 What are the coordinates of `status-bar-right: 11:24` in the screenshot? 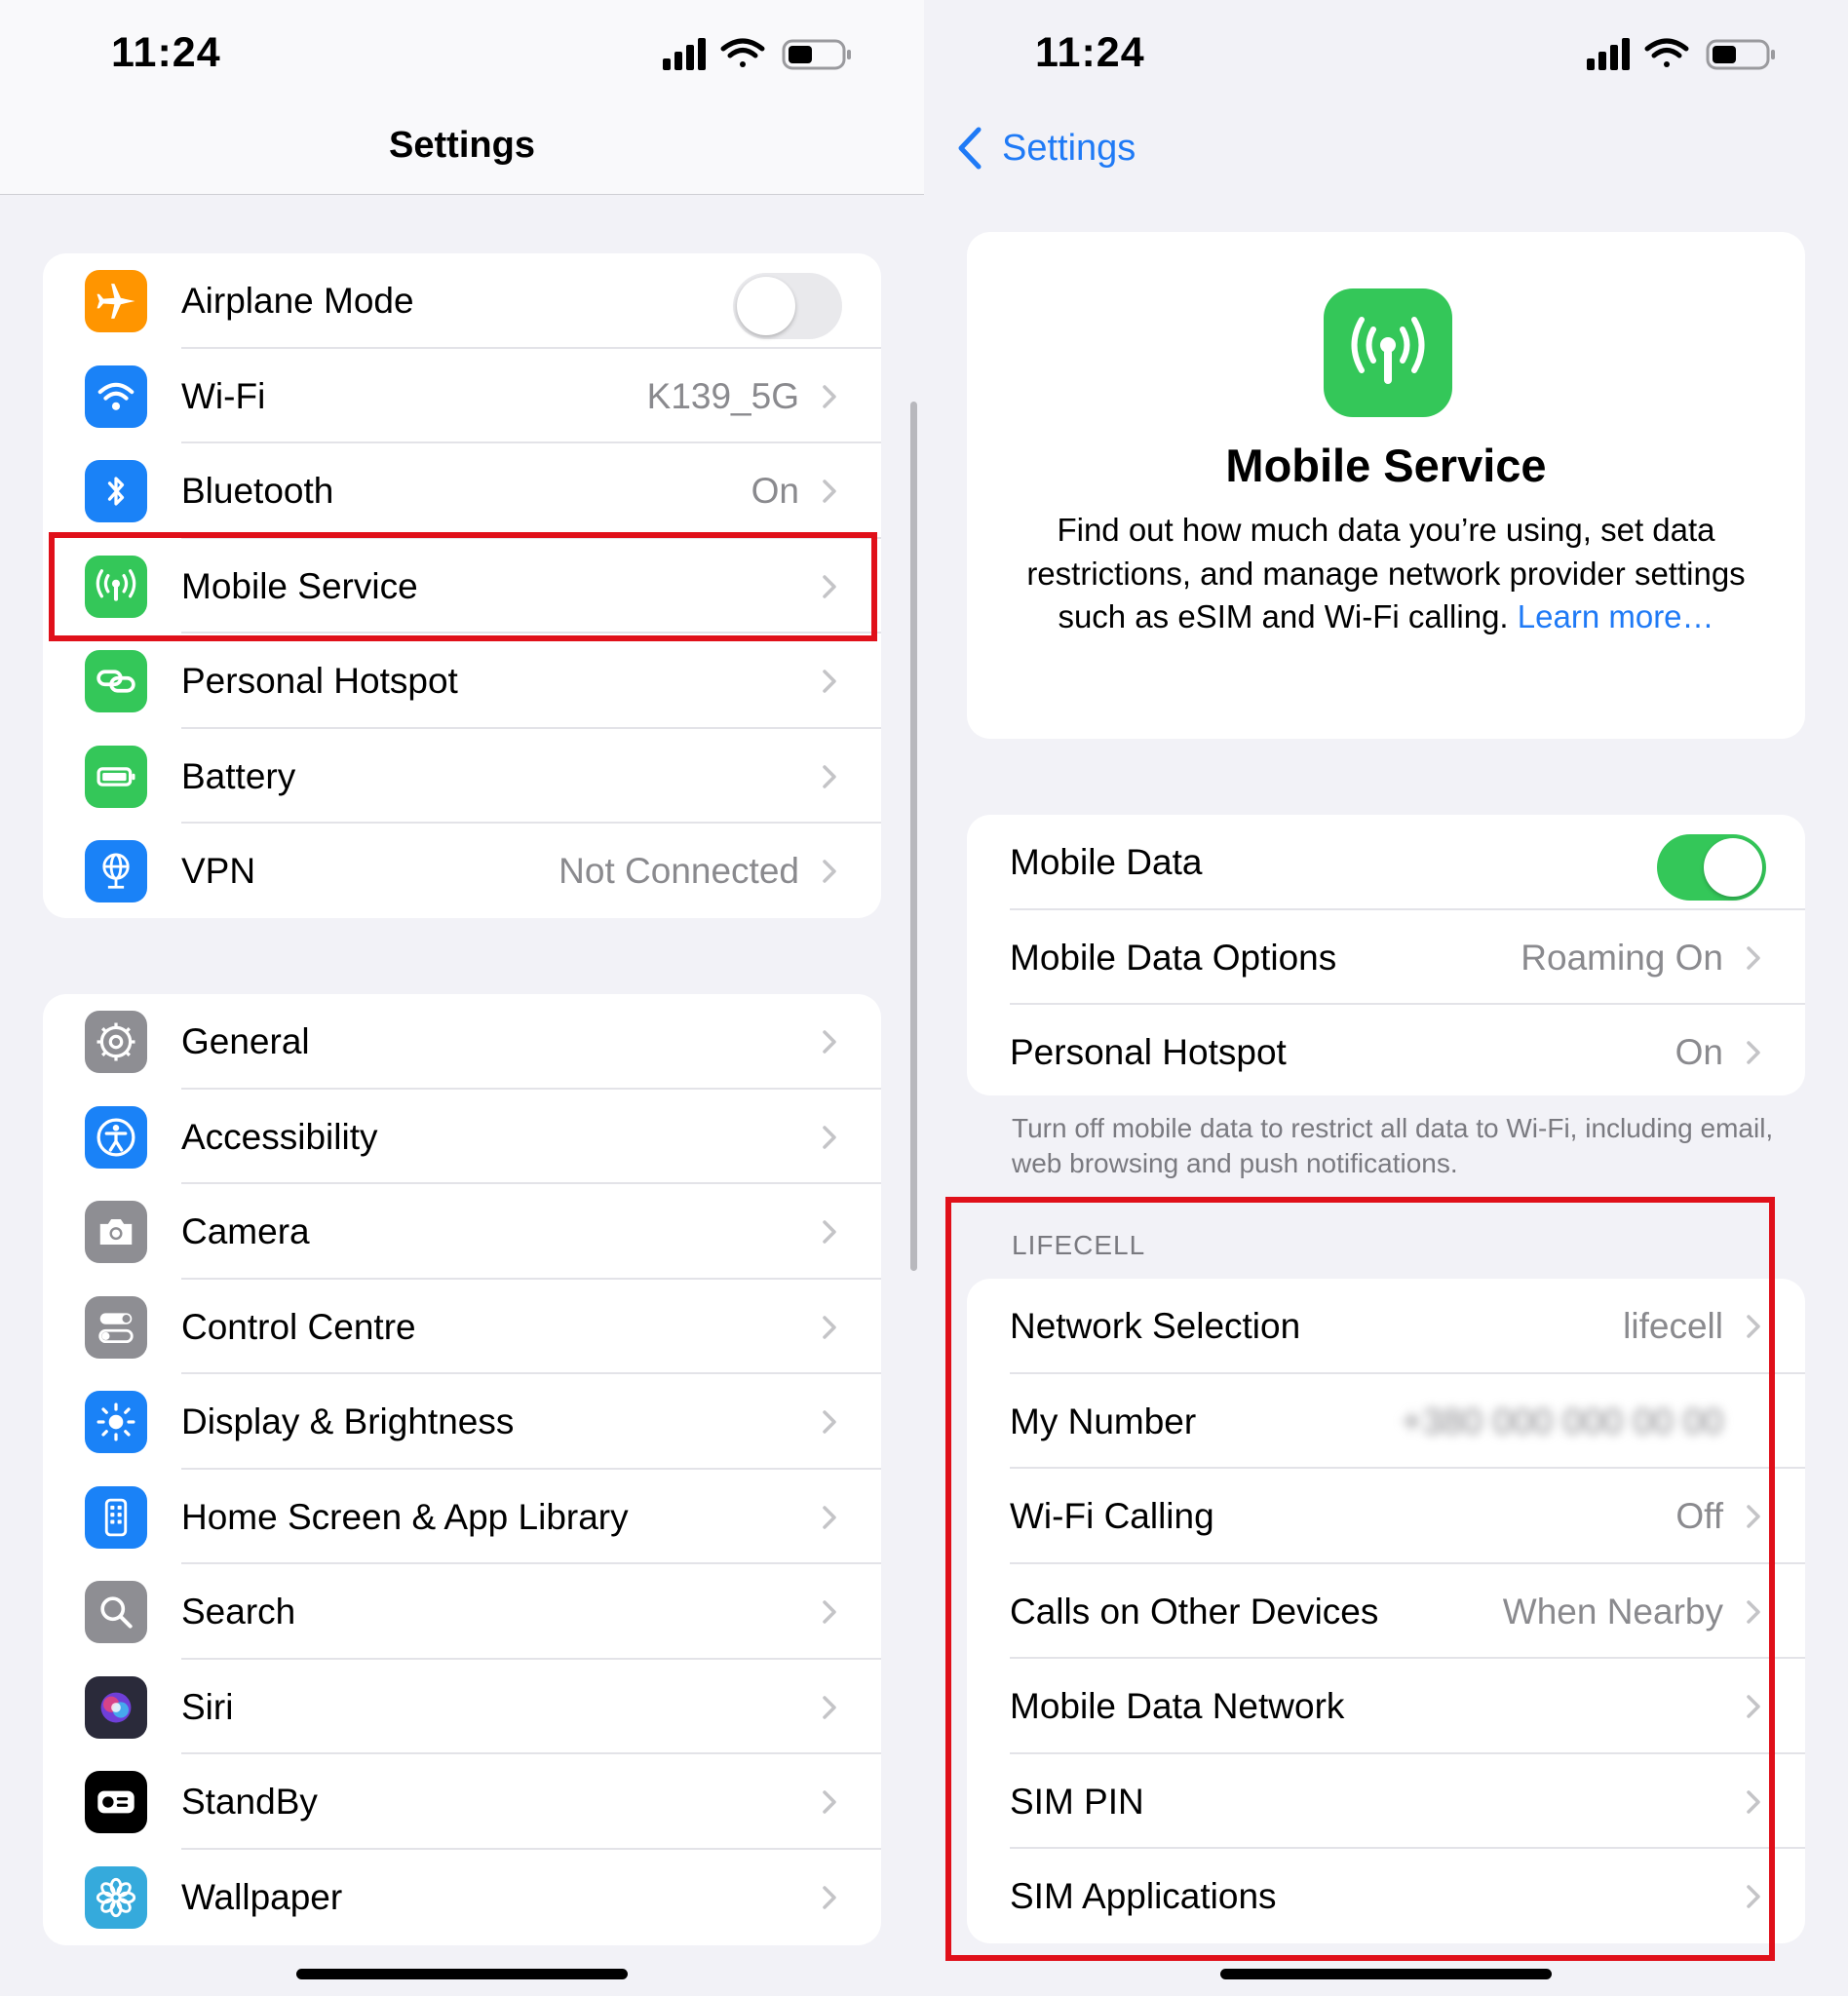 It's located at (1386, 53).